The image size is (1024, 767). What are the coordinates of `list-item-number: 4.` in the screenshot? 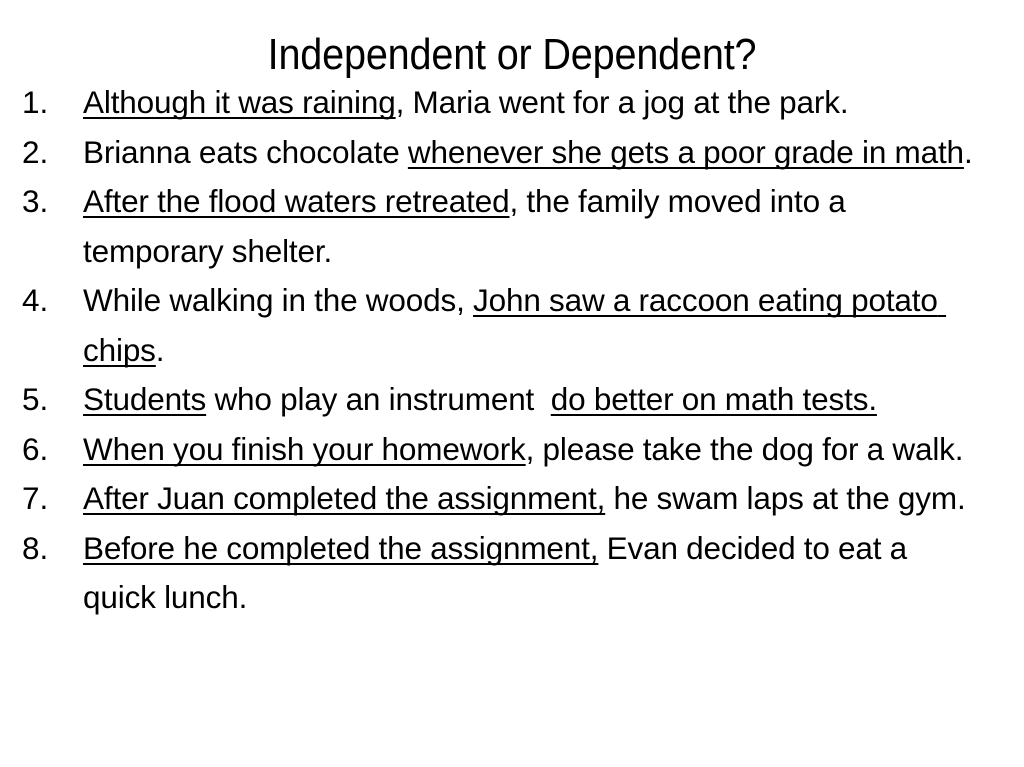 It's located at (35, 300).